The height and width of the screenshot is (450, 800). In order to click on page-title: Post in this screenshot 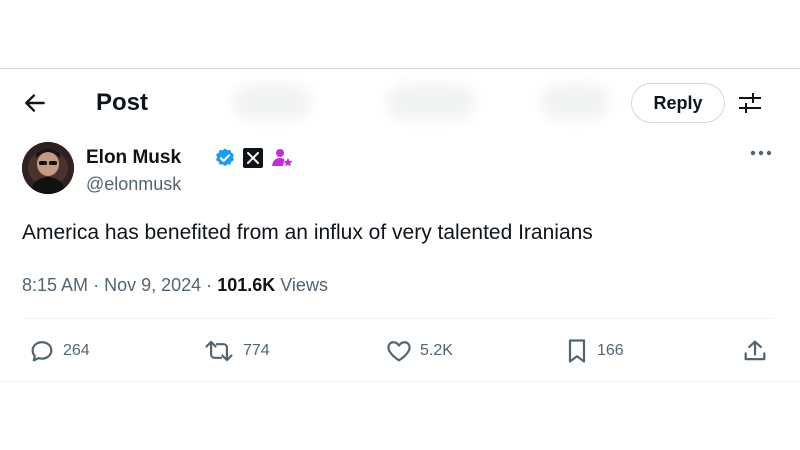, I will do `click(122, 102)`.